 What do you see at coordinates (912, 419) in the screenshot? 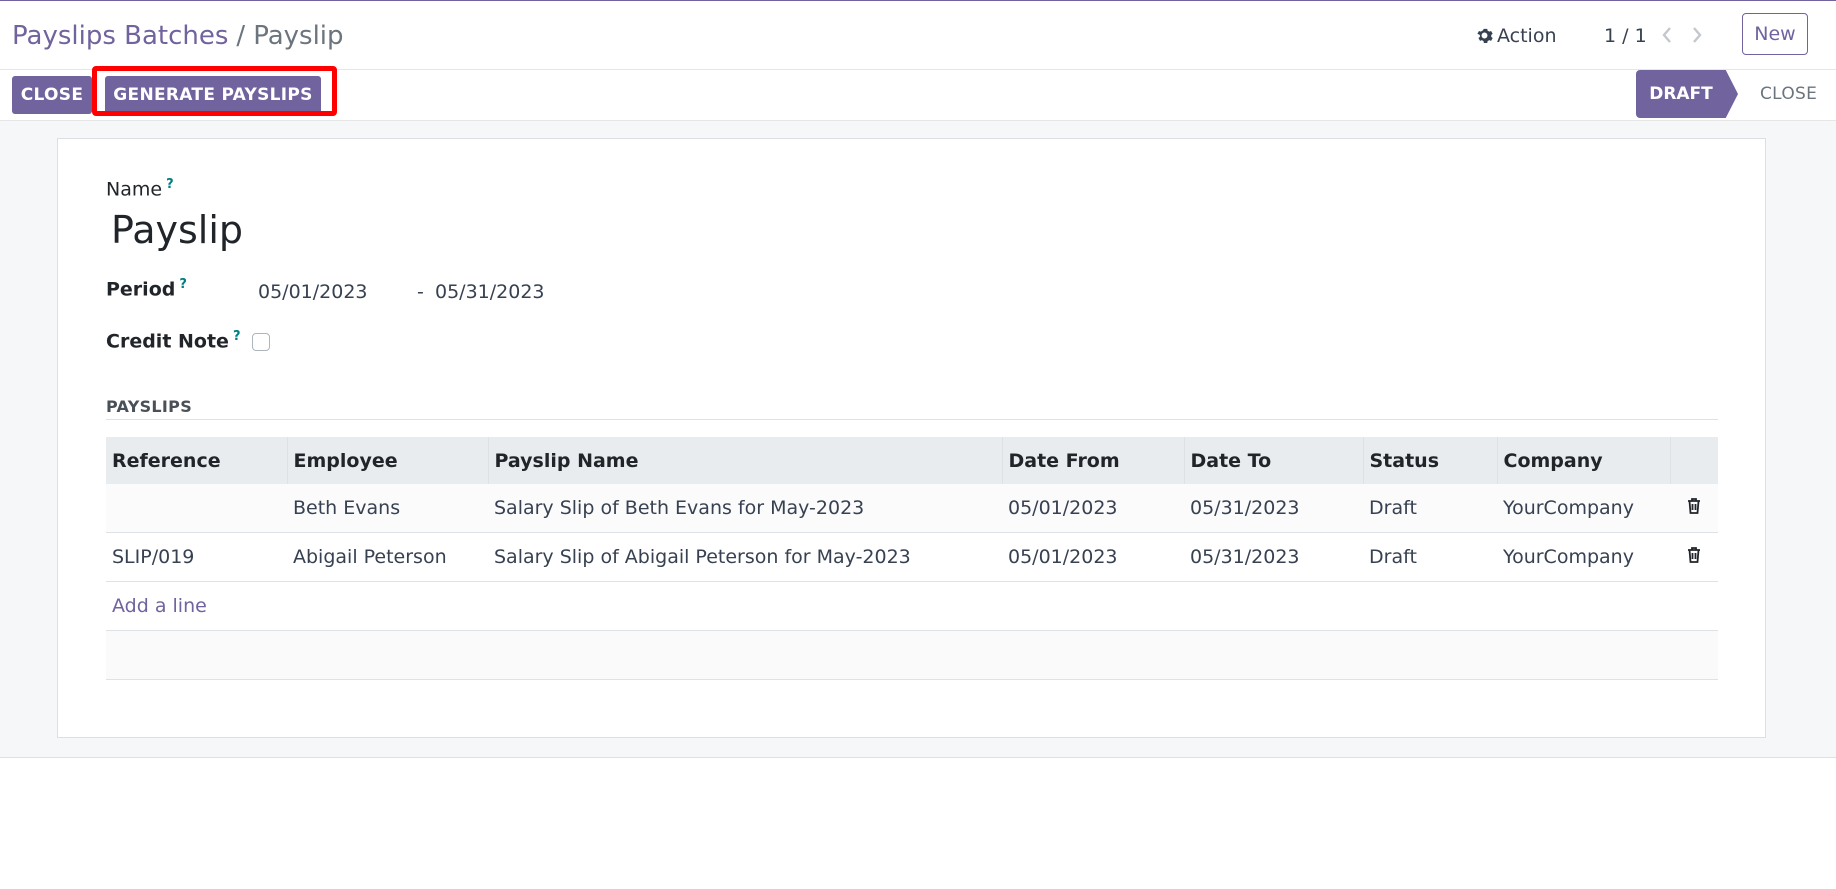
I see `section-divider` at bounding box center [912, 419].